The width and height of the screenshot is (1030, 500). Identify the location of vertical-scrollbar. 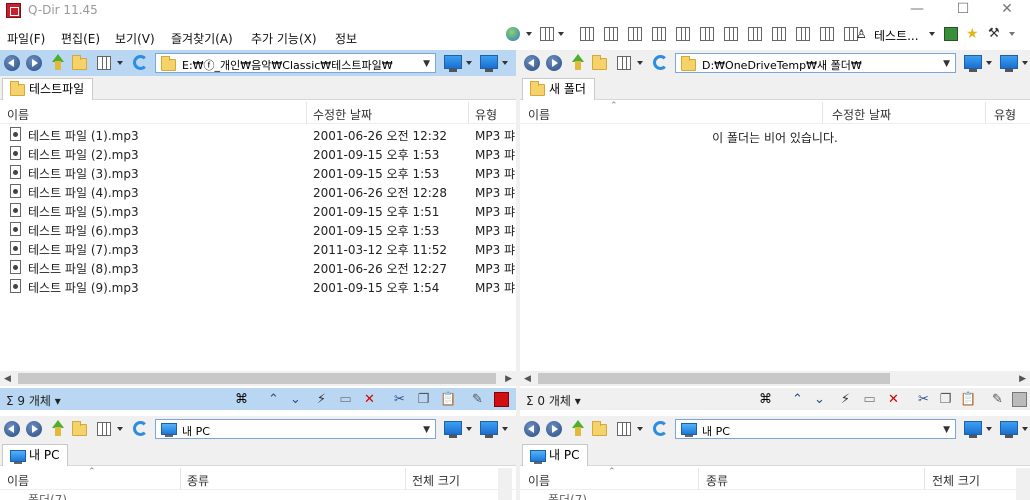
(505, 484).